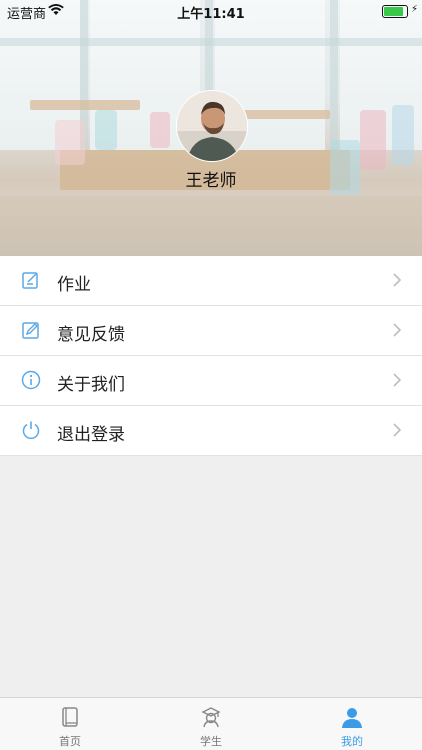  Describe the element at coordinates (30, 330) in the screenshot. I see `feedback-pencil-icon` at that location.